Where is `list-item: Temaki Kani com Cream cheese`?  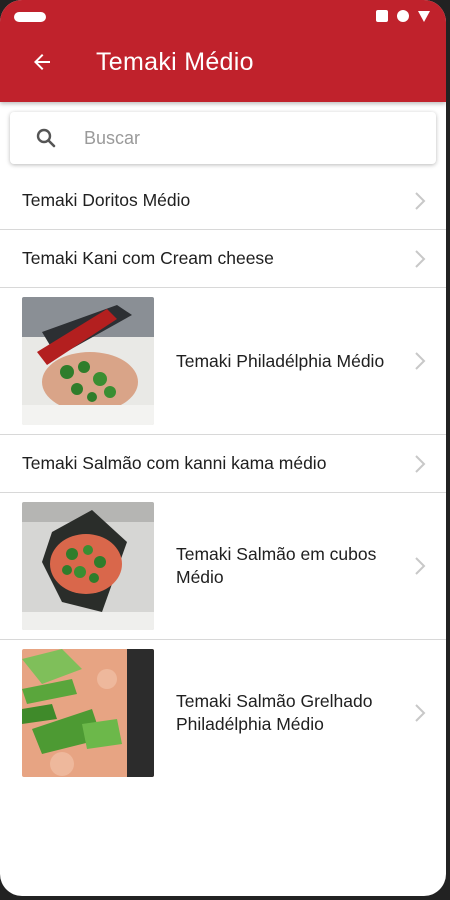
list-item: Temaki Kani com Cream cheese is located at coordinates (223, 259).